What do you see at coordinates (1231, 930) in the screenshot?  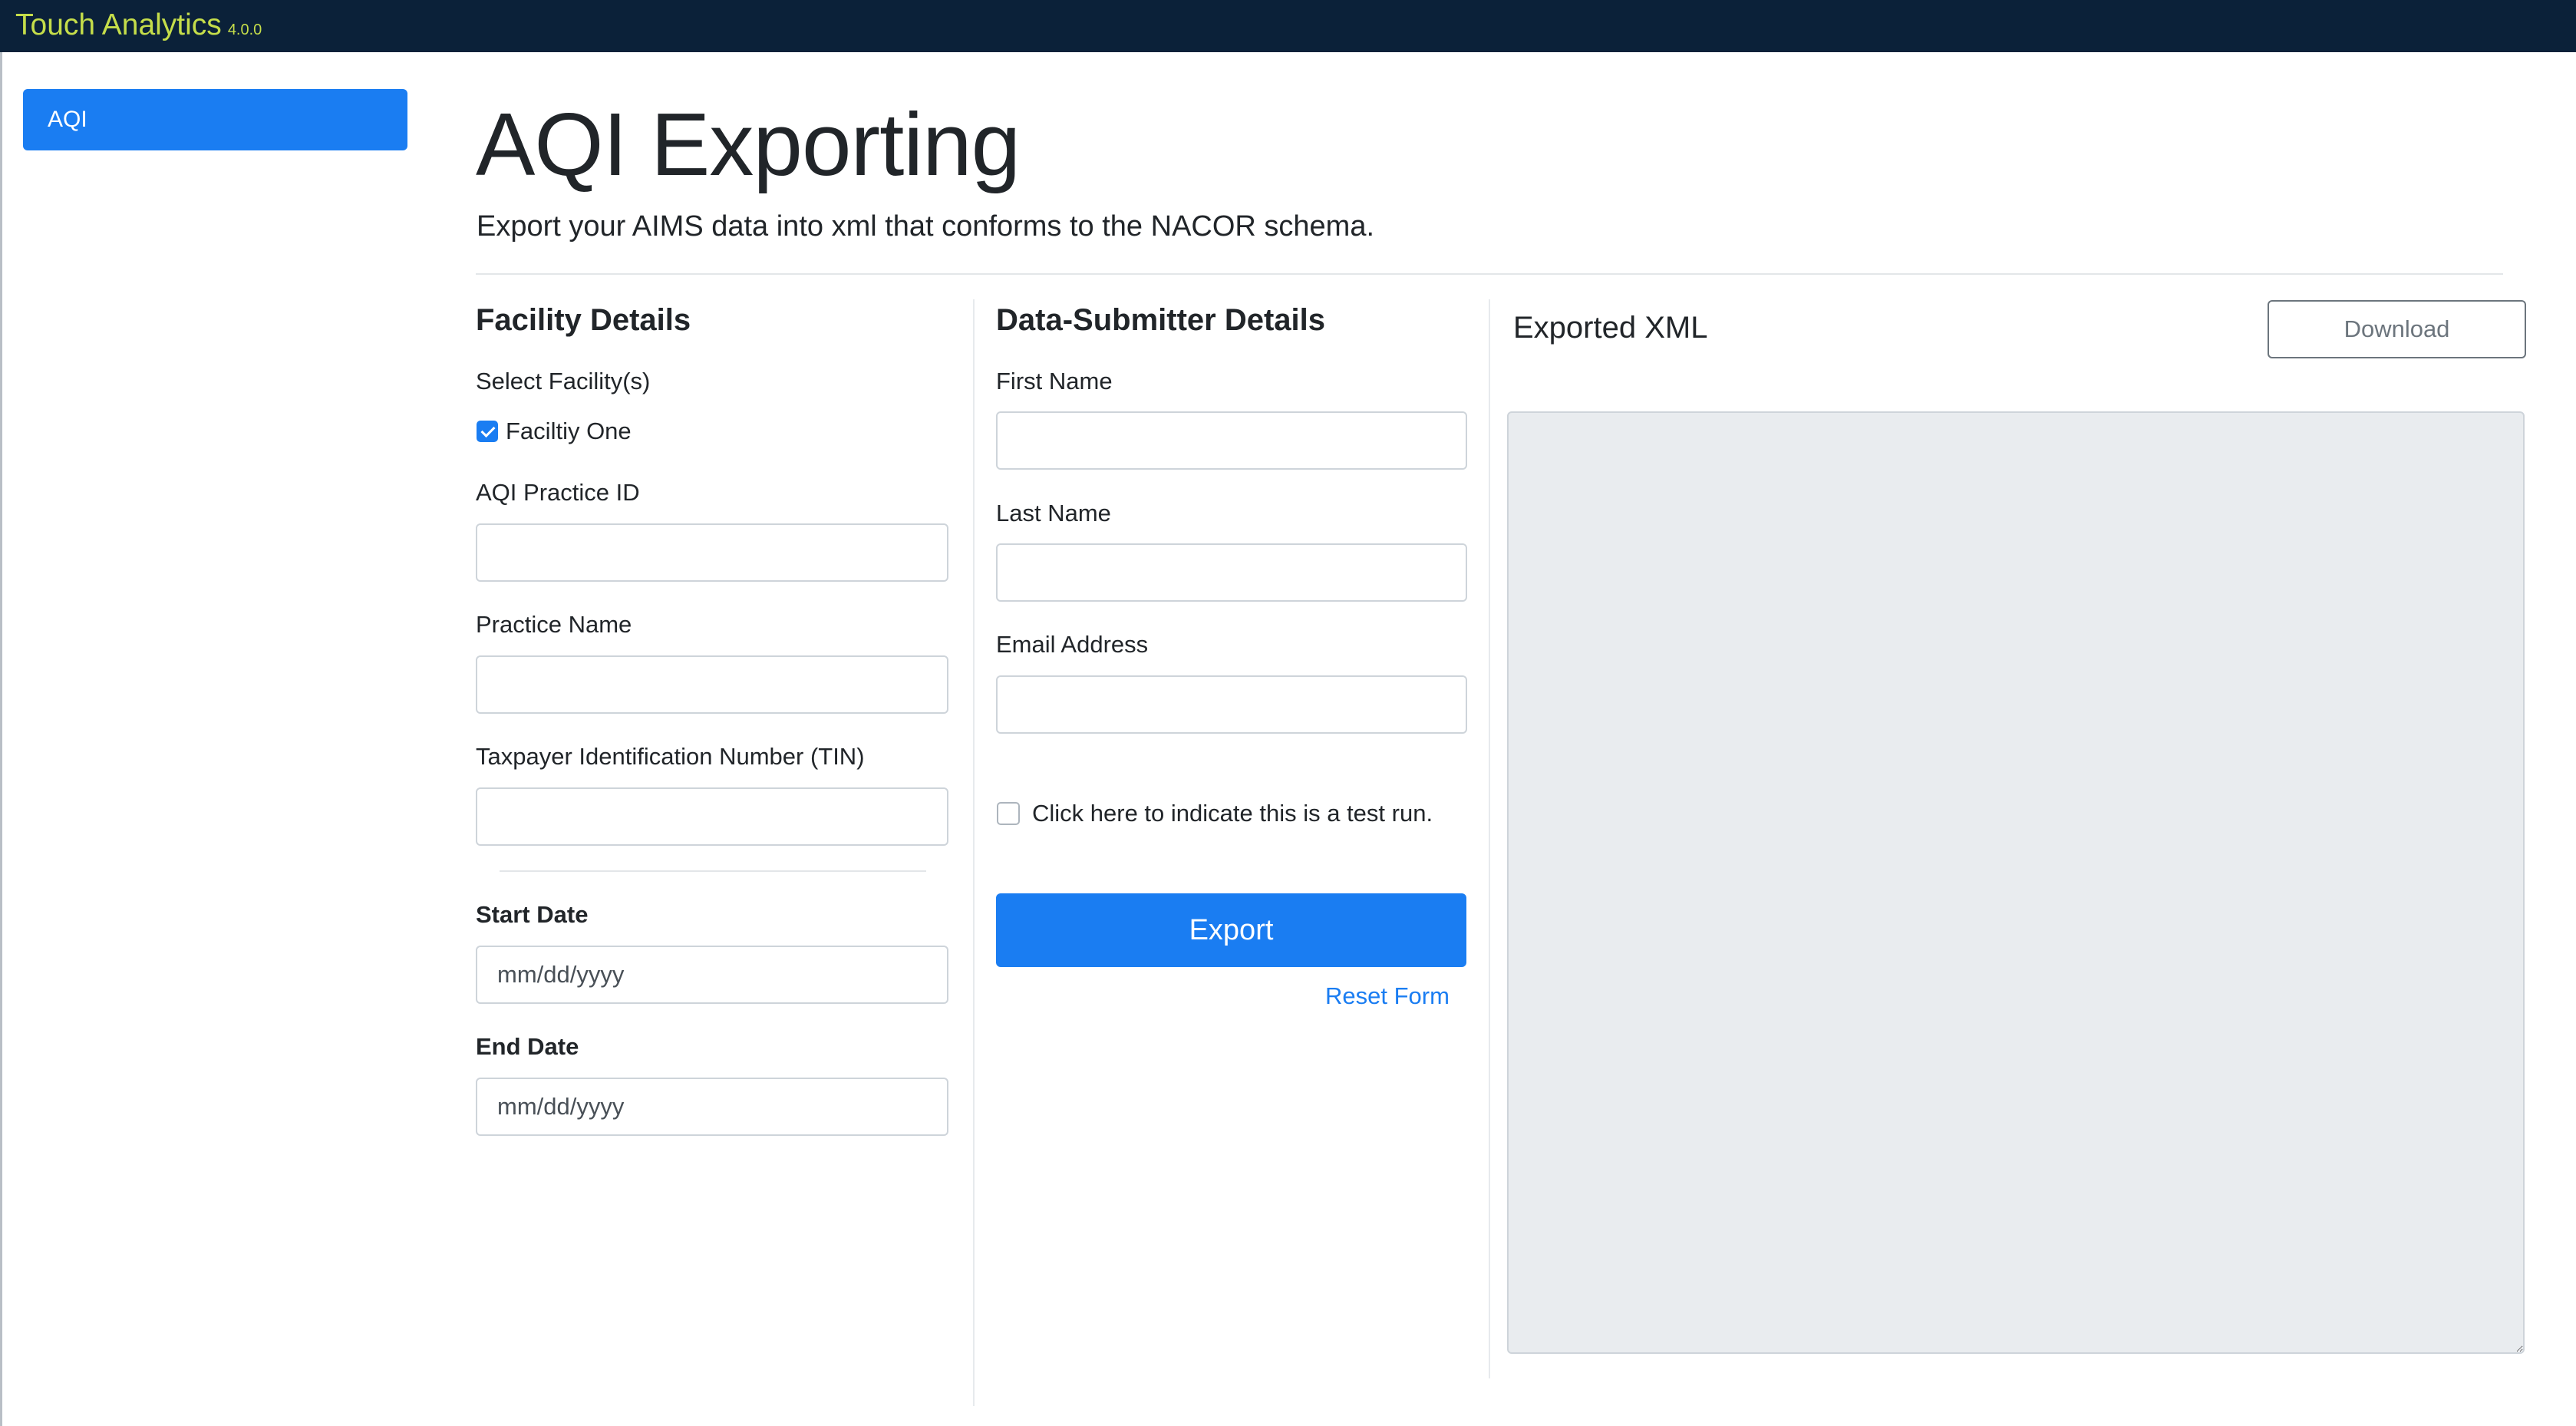 I see `export-button: Export` at bounding box center [1231, 930].